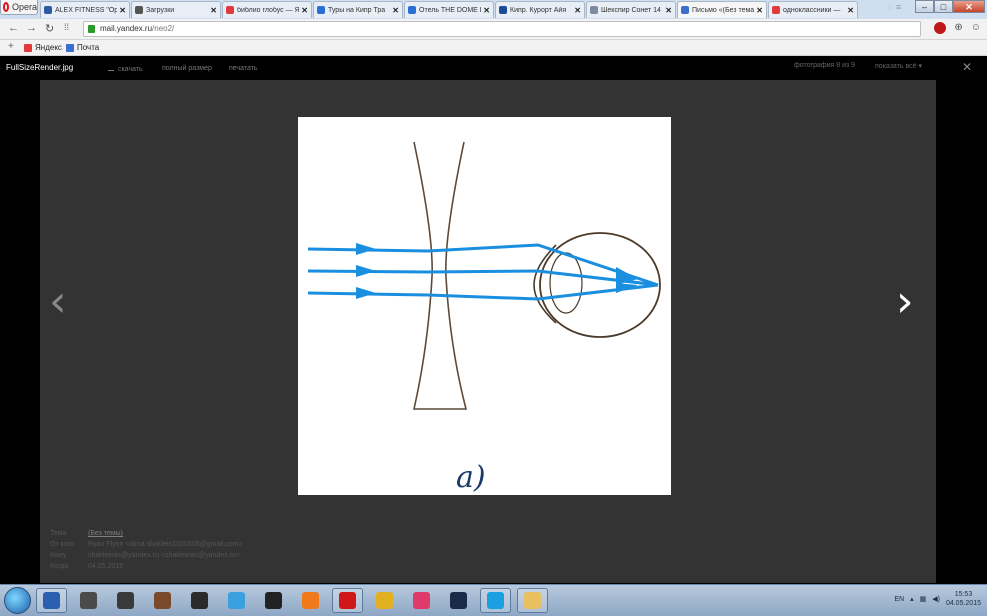 The width and height of the screenshot is (987, 616). What do you see at coordinates (11, 46) in the screenshot?
I see `add-bookmark-icon: +` at bounding box center [11, 46].